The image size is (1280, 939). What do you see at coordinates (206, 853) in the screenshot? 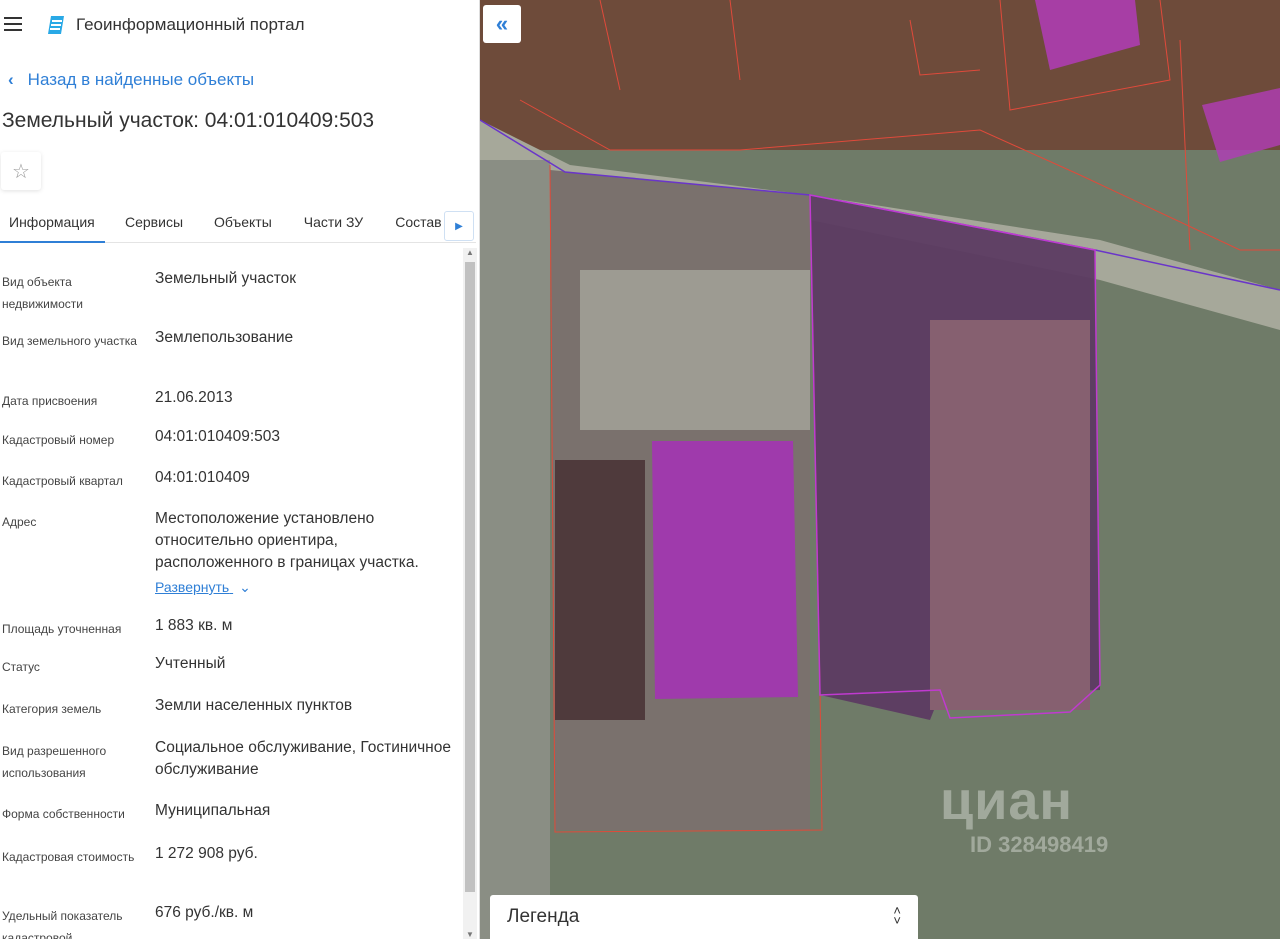
I see `attribute-value: 1 272 908 руб.` at bounding box center [206, 853].